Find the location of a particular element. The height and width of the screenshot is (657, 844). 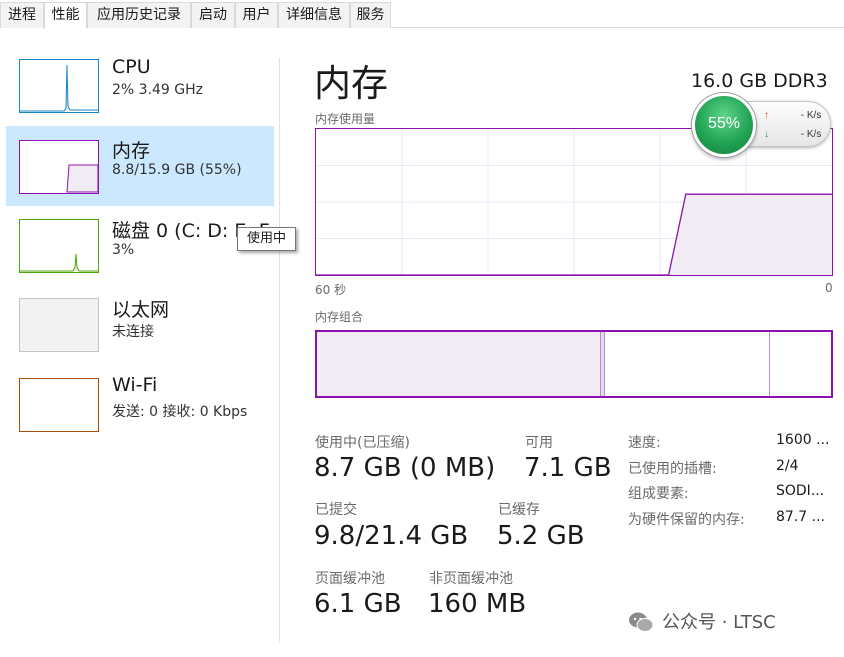

upload-arrow-icon: ↑ is located at coordinates (766, 115).